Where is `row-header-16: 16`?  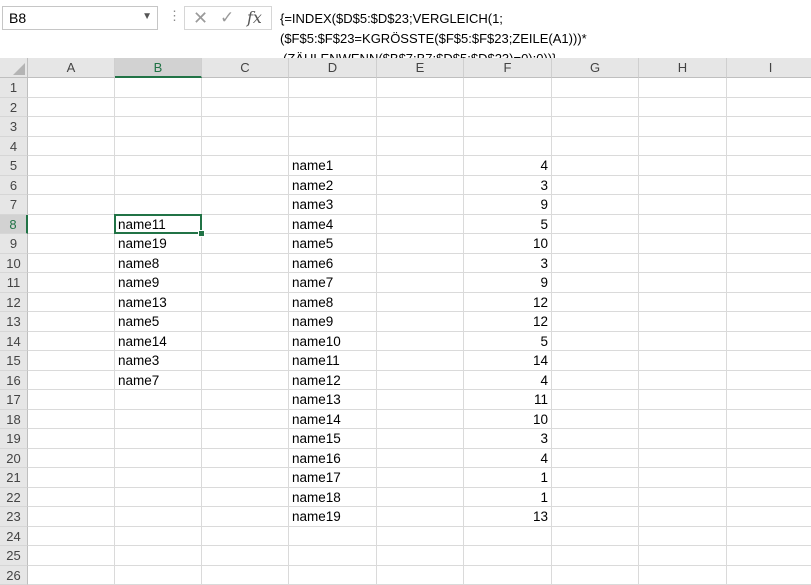 row-header-16: 16 is located at coordinates (14, 381).